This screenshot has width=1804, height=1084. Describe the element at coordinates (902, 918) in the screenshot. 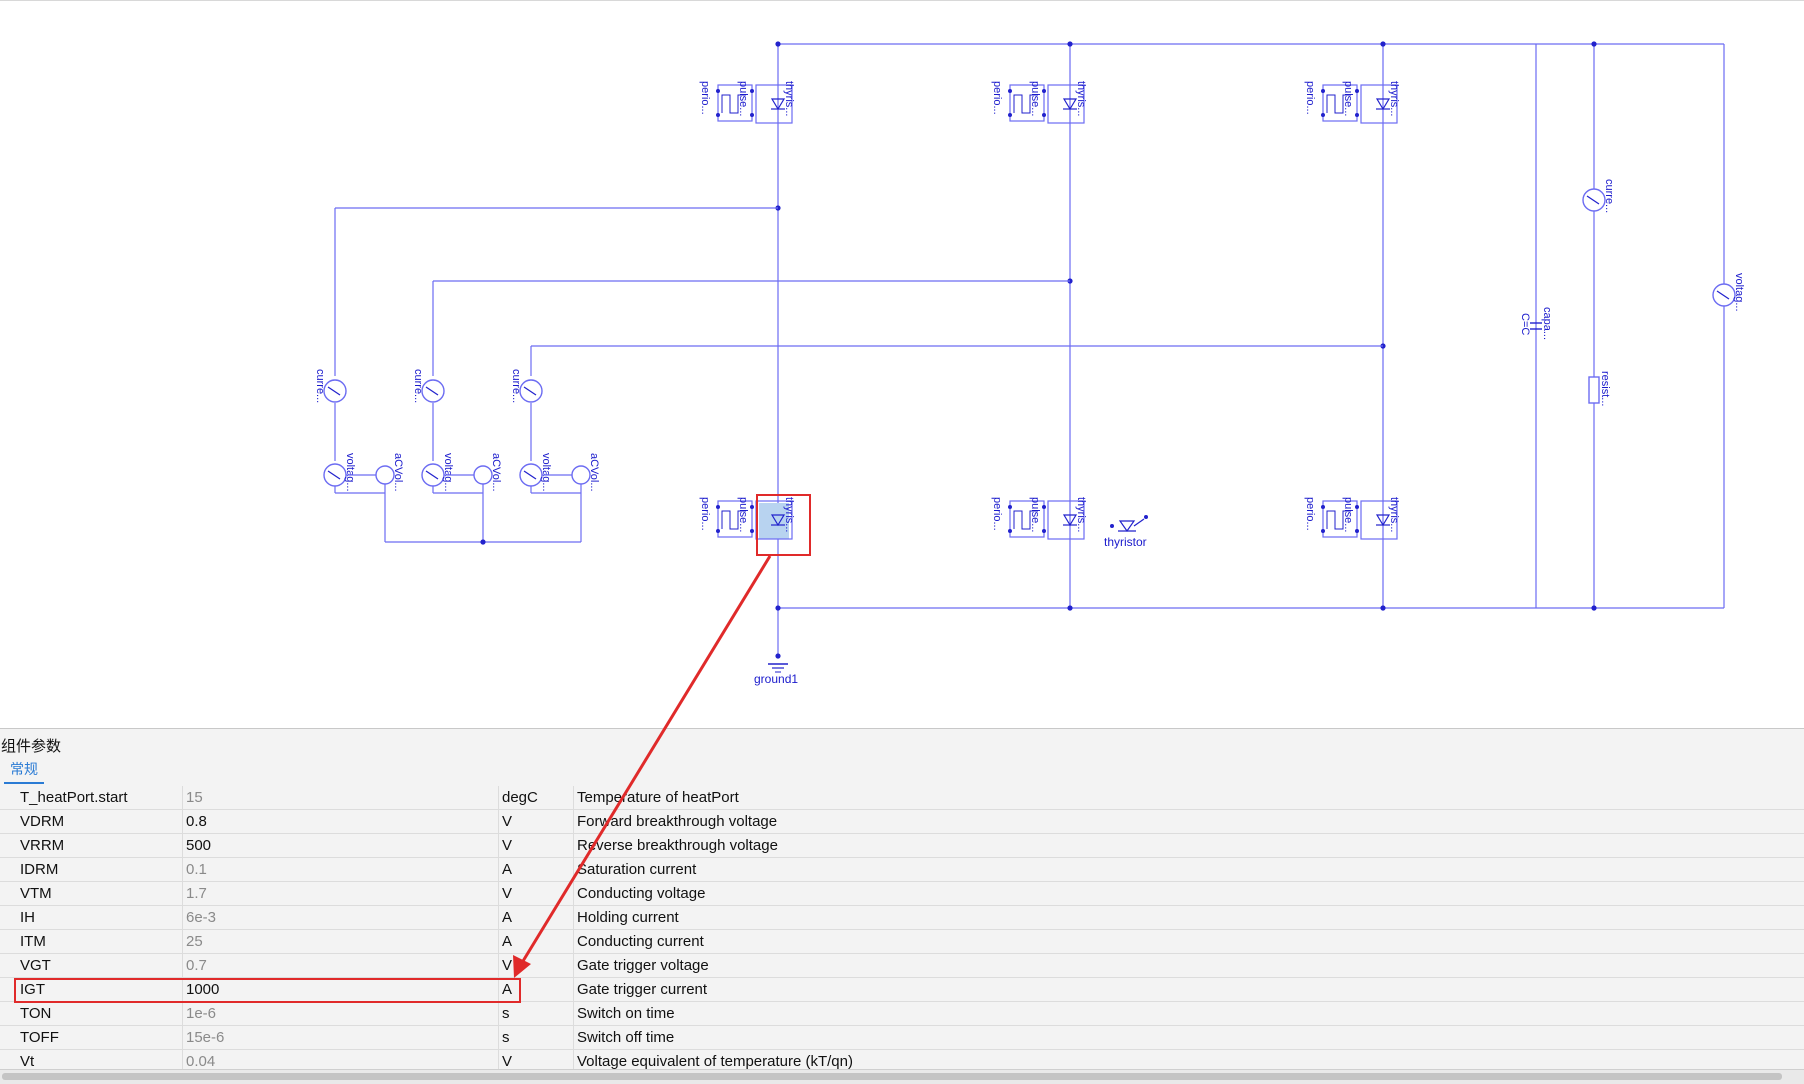

I see `param-row-ih: IH6e-3AHolding current` at that location.